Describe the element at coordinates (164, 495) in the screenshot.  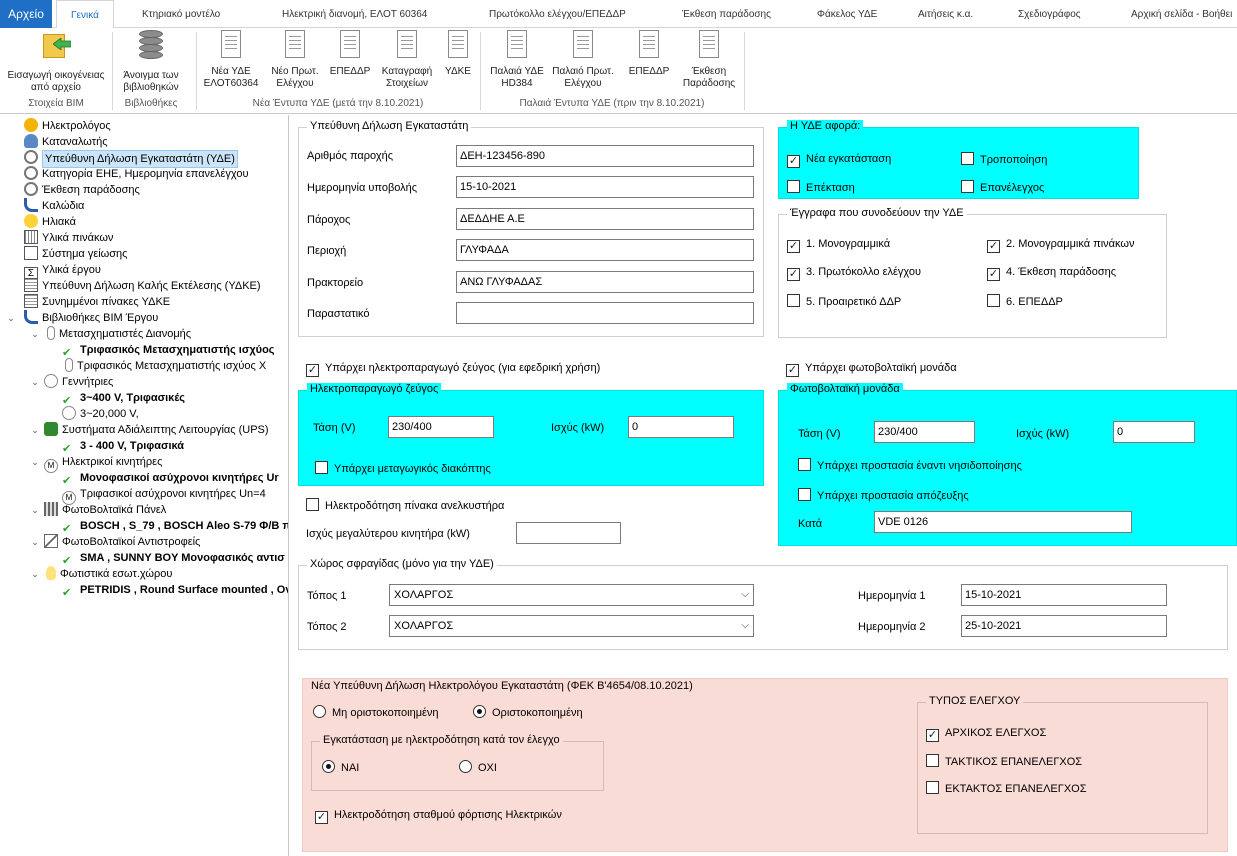
I see `tree-item-motor-2: M Τριφασικοί ασύχρονοι κινητήρες Un=4` at that location.